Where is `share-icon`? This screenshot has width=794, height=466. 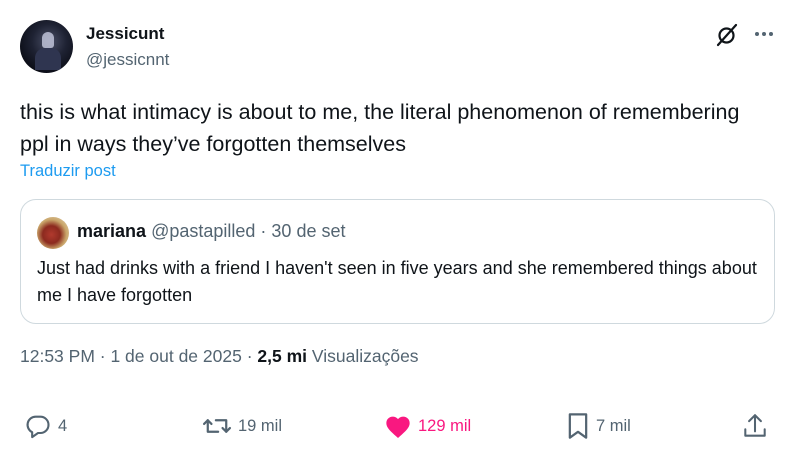
share-icon is located at coordinates (755, 426).